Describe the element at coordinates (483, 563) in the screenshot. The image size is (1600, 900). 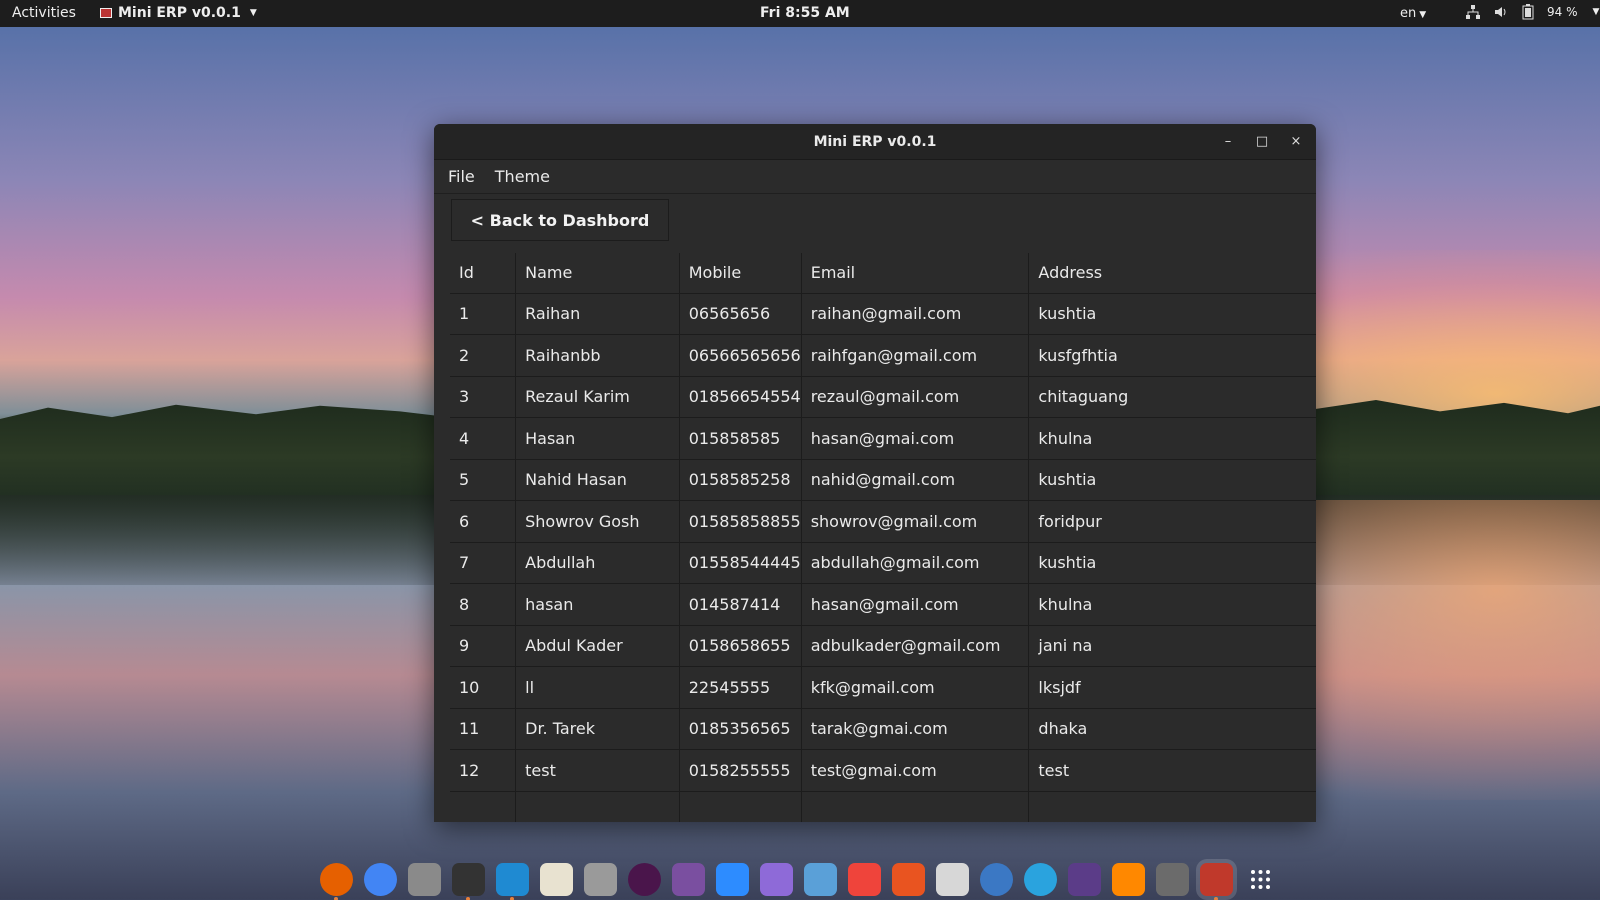
I see `table-cell-id: 7` at that location.